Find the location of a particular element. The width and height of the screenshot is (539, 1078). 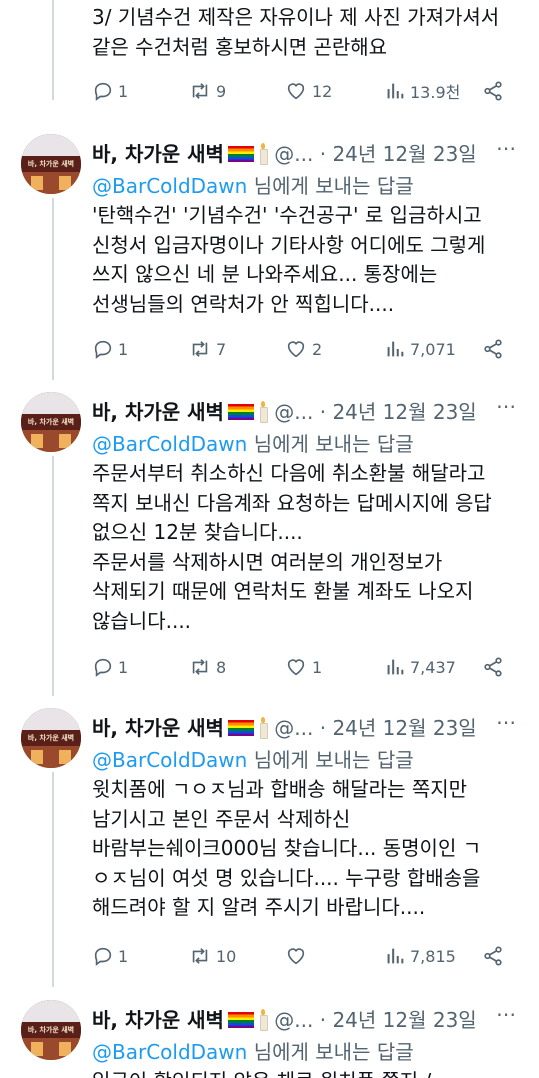

tweet-actions: 1 8 1 7,437 is located at coordinates (302, 667).